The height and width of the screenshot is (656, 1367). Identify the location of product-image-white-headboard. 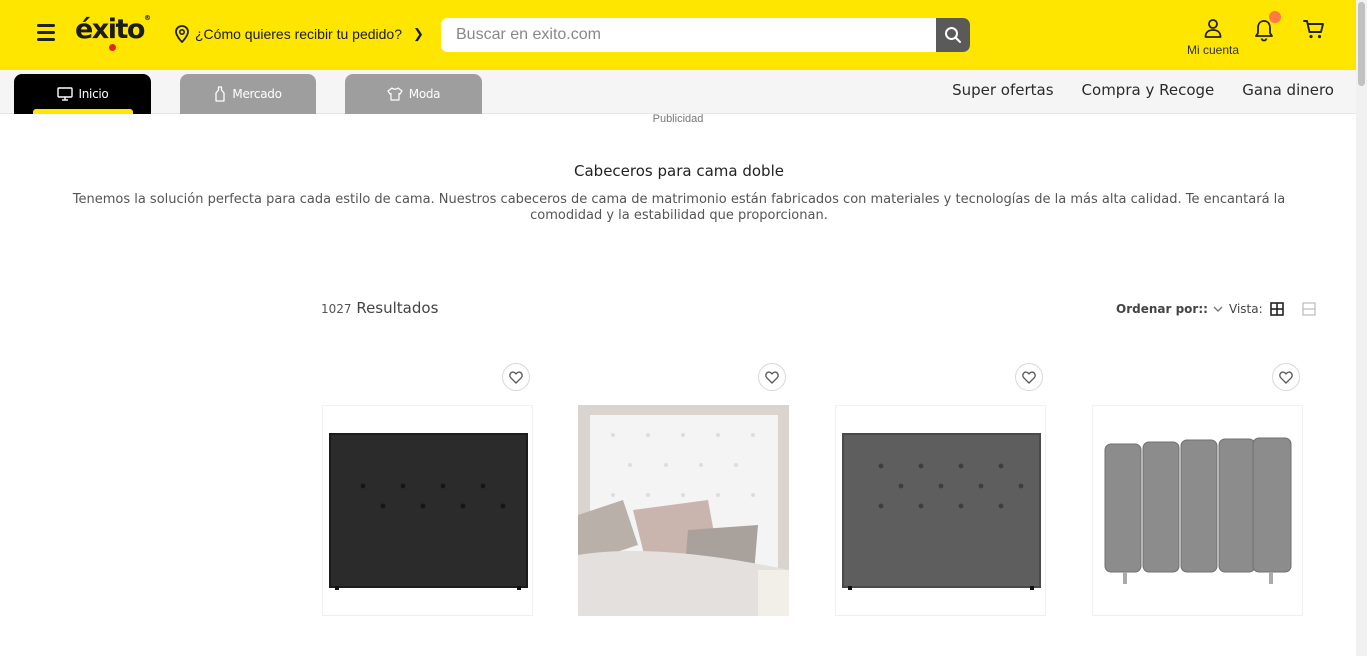
(683, 510).